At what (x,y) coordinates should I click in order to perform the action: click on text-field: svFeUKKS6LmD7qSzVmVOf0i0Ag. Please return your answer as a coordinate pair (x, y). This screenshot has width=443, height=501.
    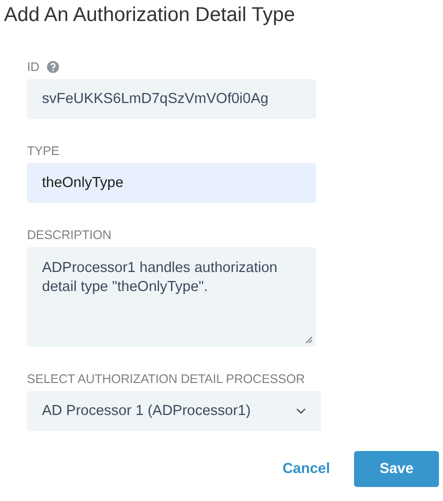
    Looking at the image, I should click on (171, 99).